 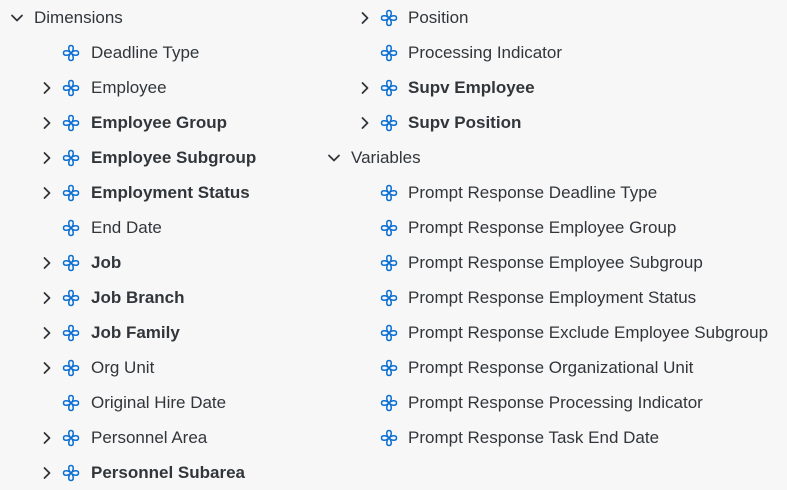 I want to click on tree-node-label: Prompt Response Task End Date, so click(x=534, y=437).